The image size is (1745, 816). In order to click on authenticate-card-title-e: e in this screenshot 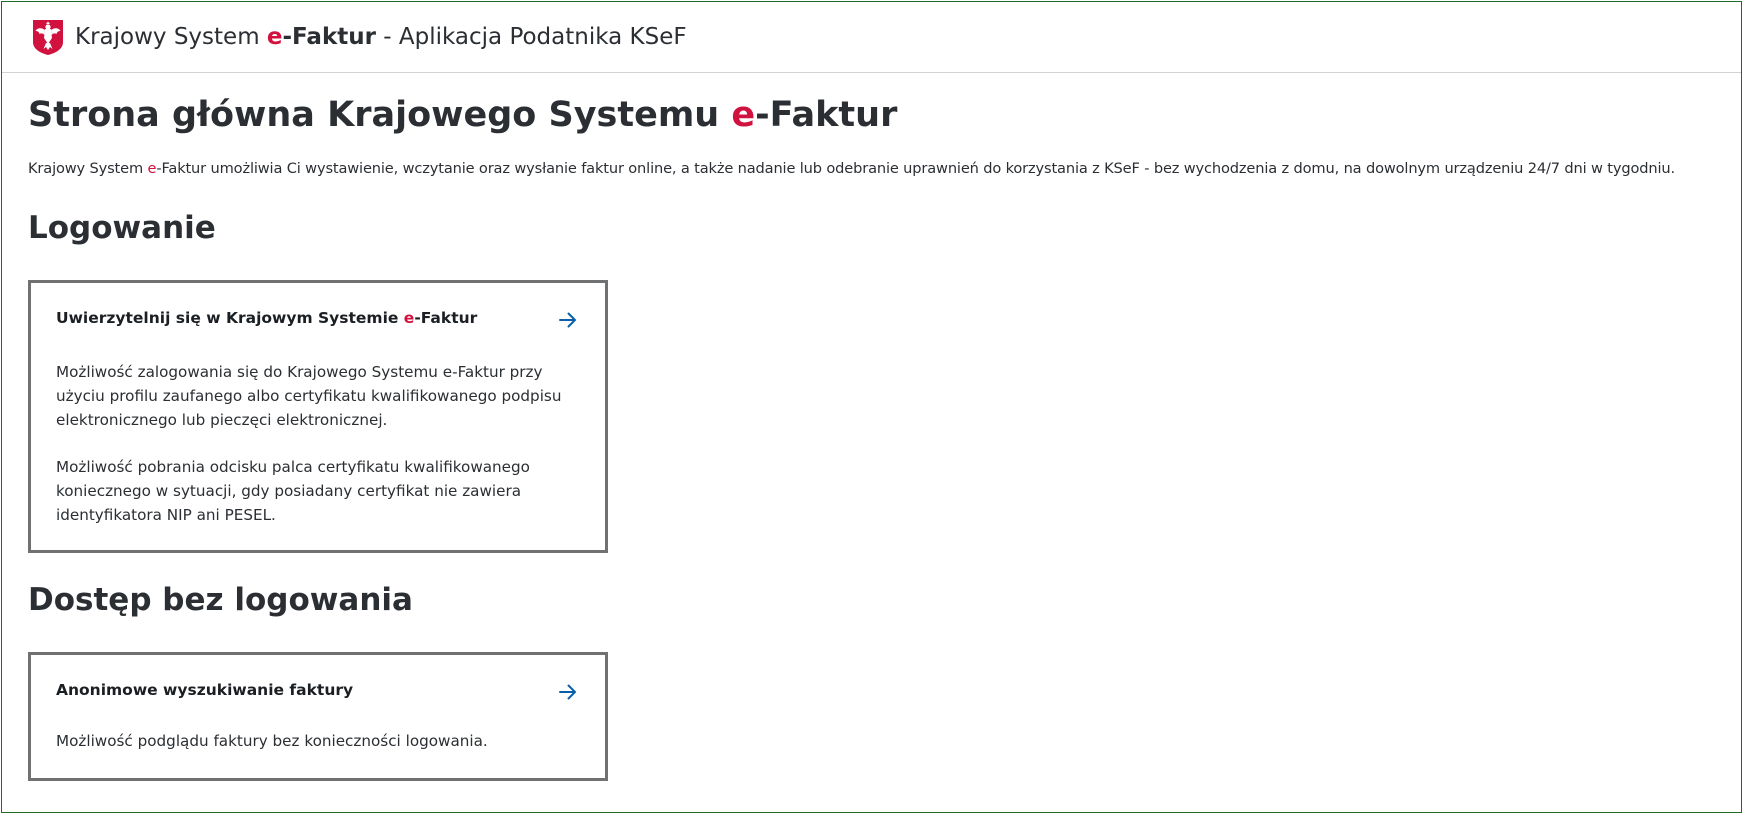, I will do `click(409, 318)`.